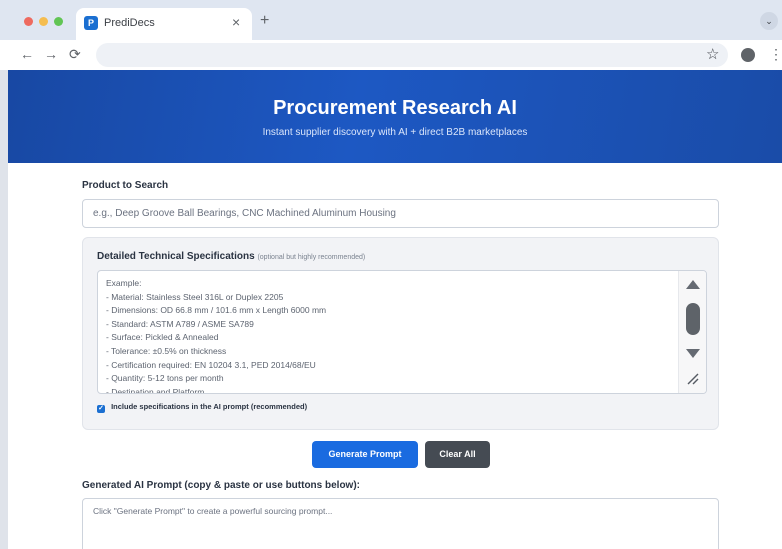 The height and width of the screenshot is (549, 782). What do you see at coordinates (236, 22) in the screenshot?
I see `tab-close-icon: ×` at bounding box center [236, 22].